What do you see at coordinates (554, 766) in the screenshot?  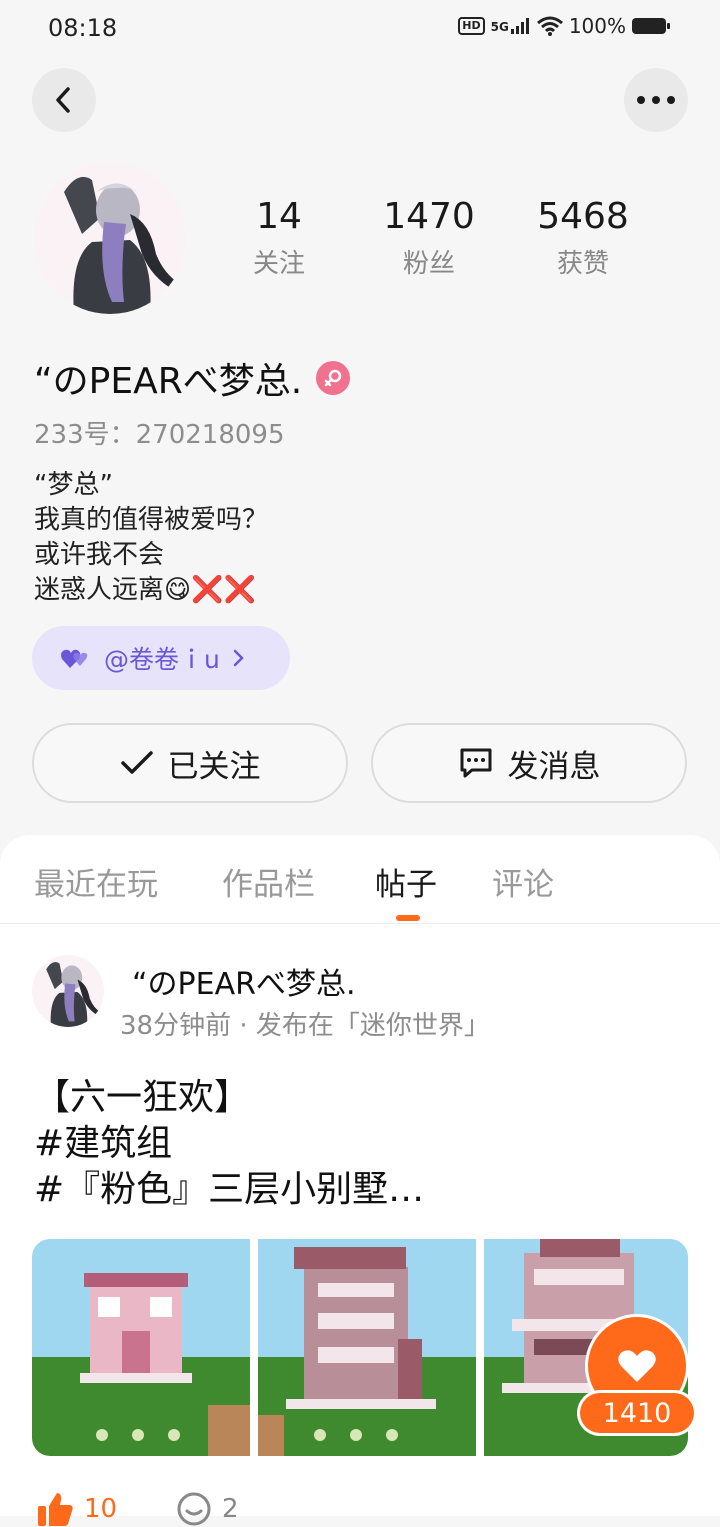 I see `message-label: 发消息` at bounding box center [554, 766].